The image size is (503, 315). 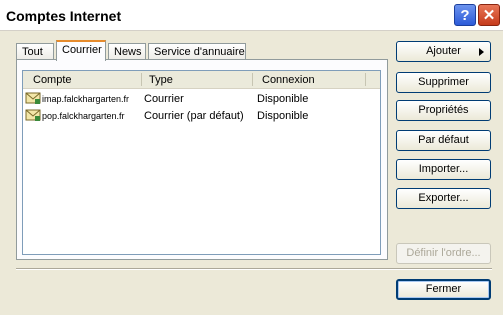 What do you see at coordinates (164, 99) in the screenshot?
I see `account-type: Courrier` at bounding box center [164, 99].